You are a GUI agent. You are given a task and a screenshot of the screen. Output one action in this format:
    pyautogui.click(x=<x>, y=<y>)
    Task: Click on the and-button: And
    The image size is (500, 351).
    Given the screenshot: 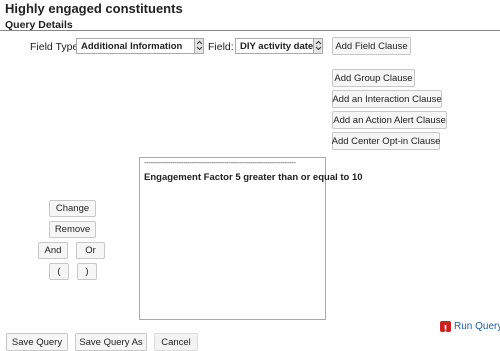 What is the action you would take?
    pyautogui.click(x=53, y=250)
    